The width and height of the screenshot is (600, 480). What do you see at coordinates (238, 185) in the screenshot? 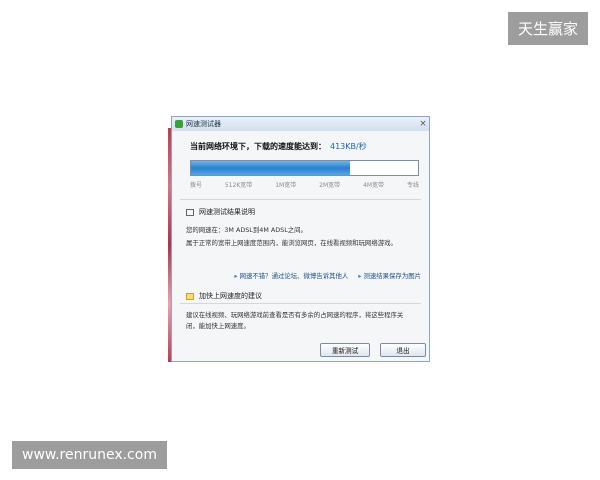
I see `speed-tick-label: 512K宽带` at bounding box center [238, 185].